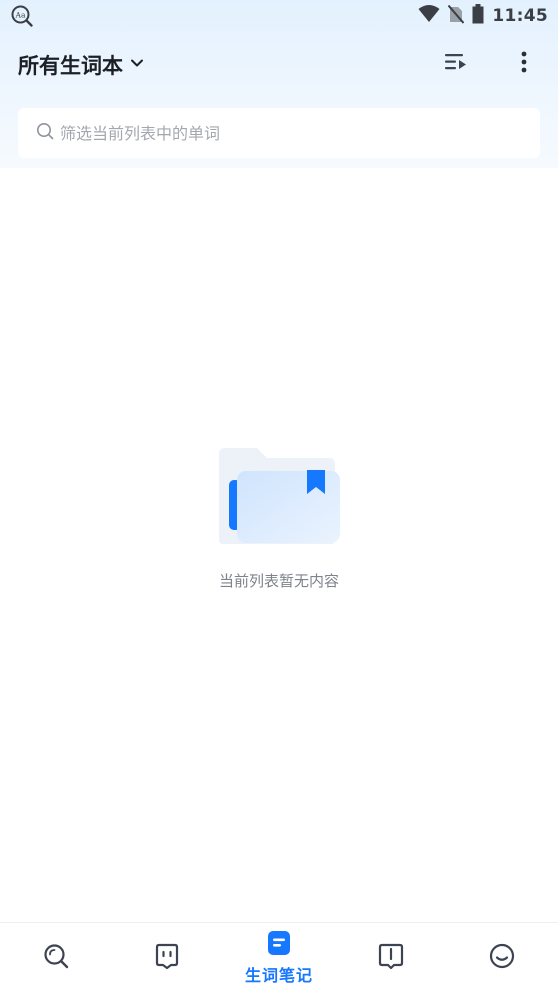 The width and height of the screenshot is (558, 992). I want to click on sort-play-button, so click(456, 64).